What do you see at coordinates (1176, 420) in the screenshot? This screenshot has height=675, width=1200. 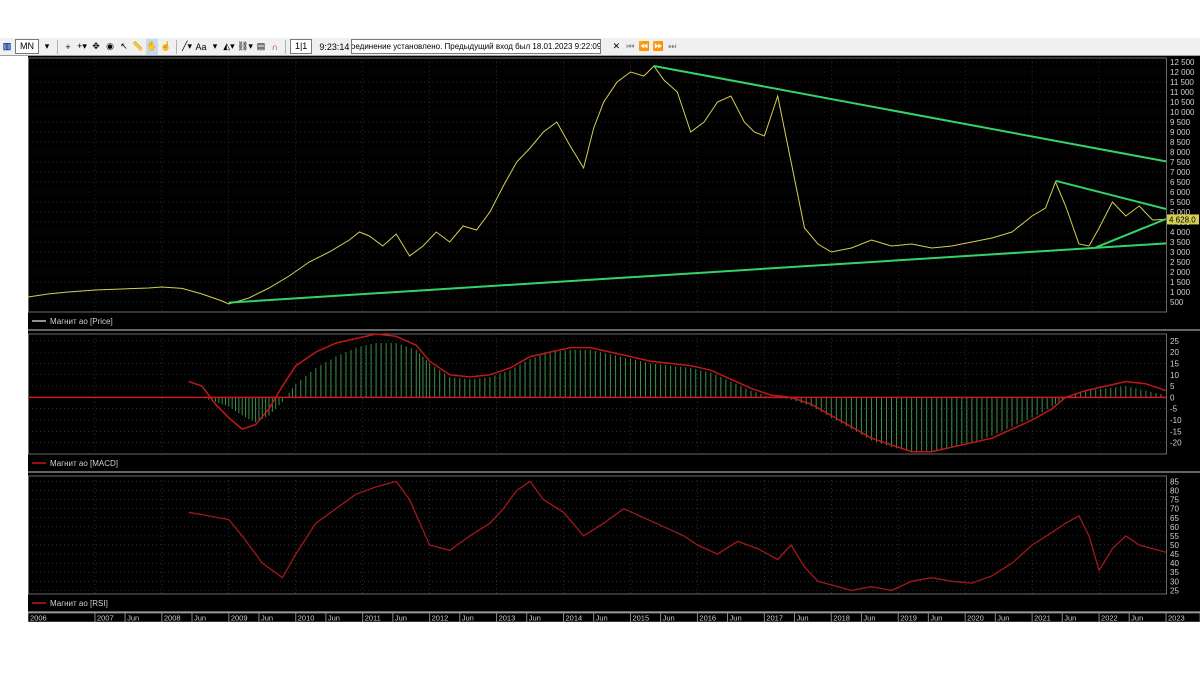 I see `y-tick-label-right: -10` at bounding box center [1176, 420].